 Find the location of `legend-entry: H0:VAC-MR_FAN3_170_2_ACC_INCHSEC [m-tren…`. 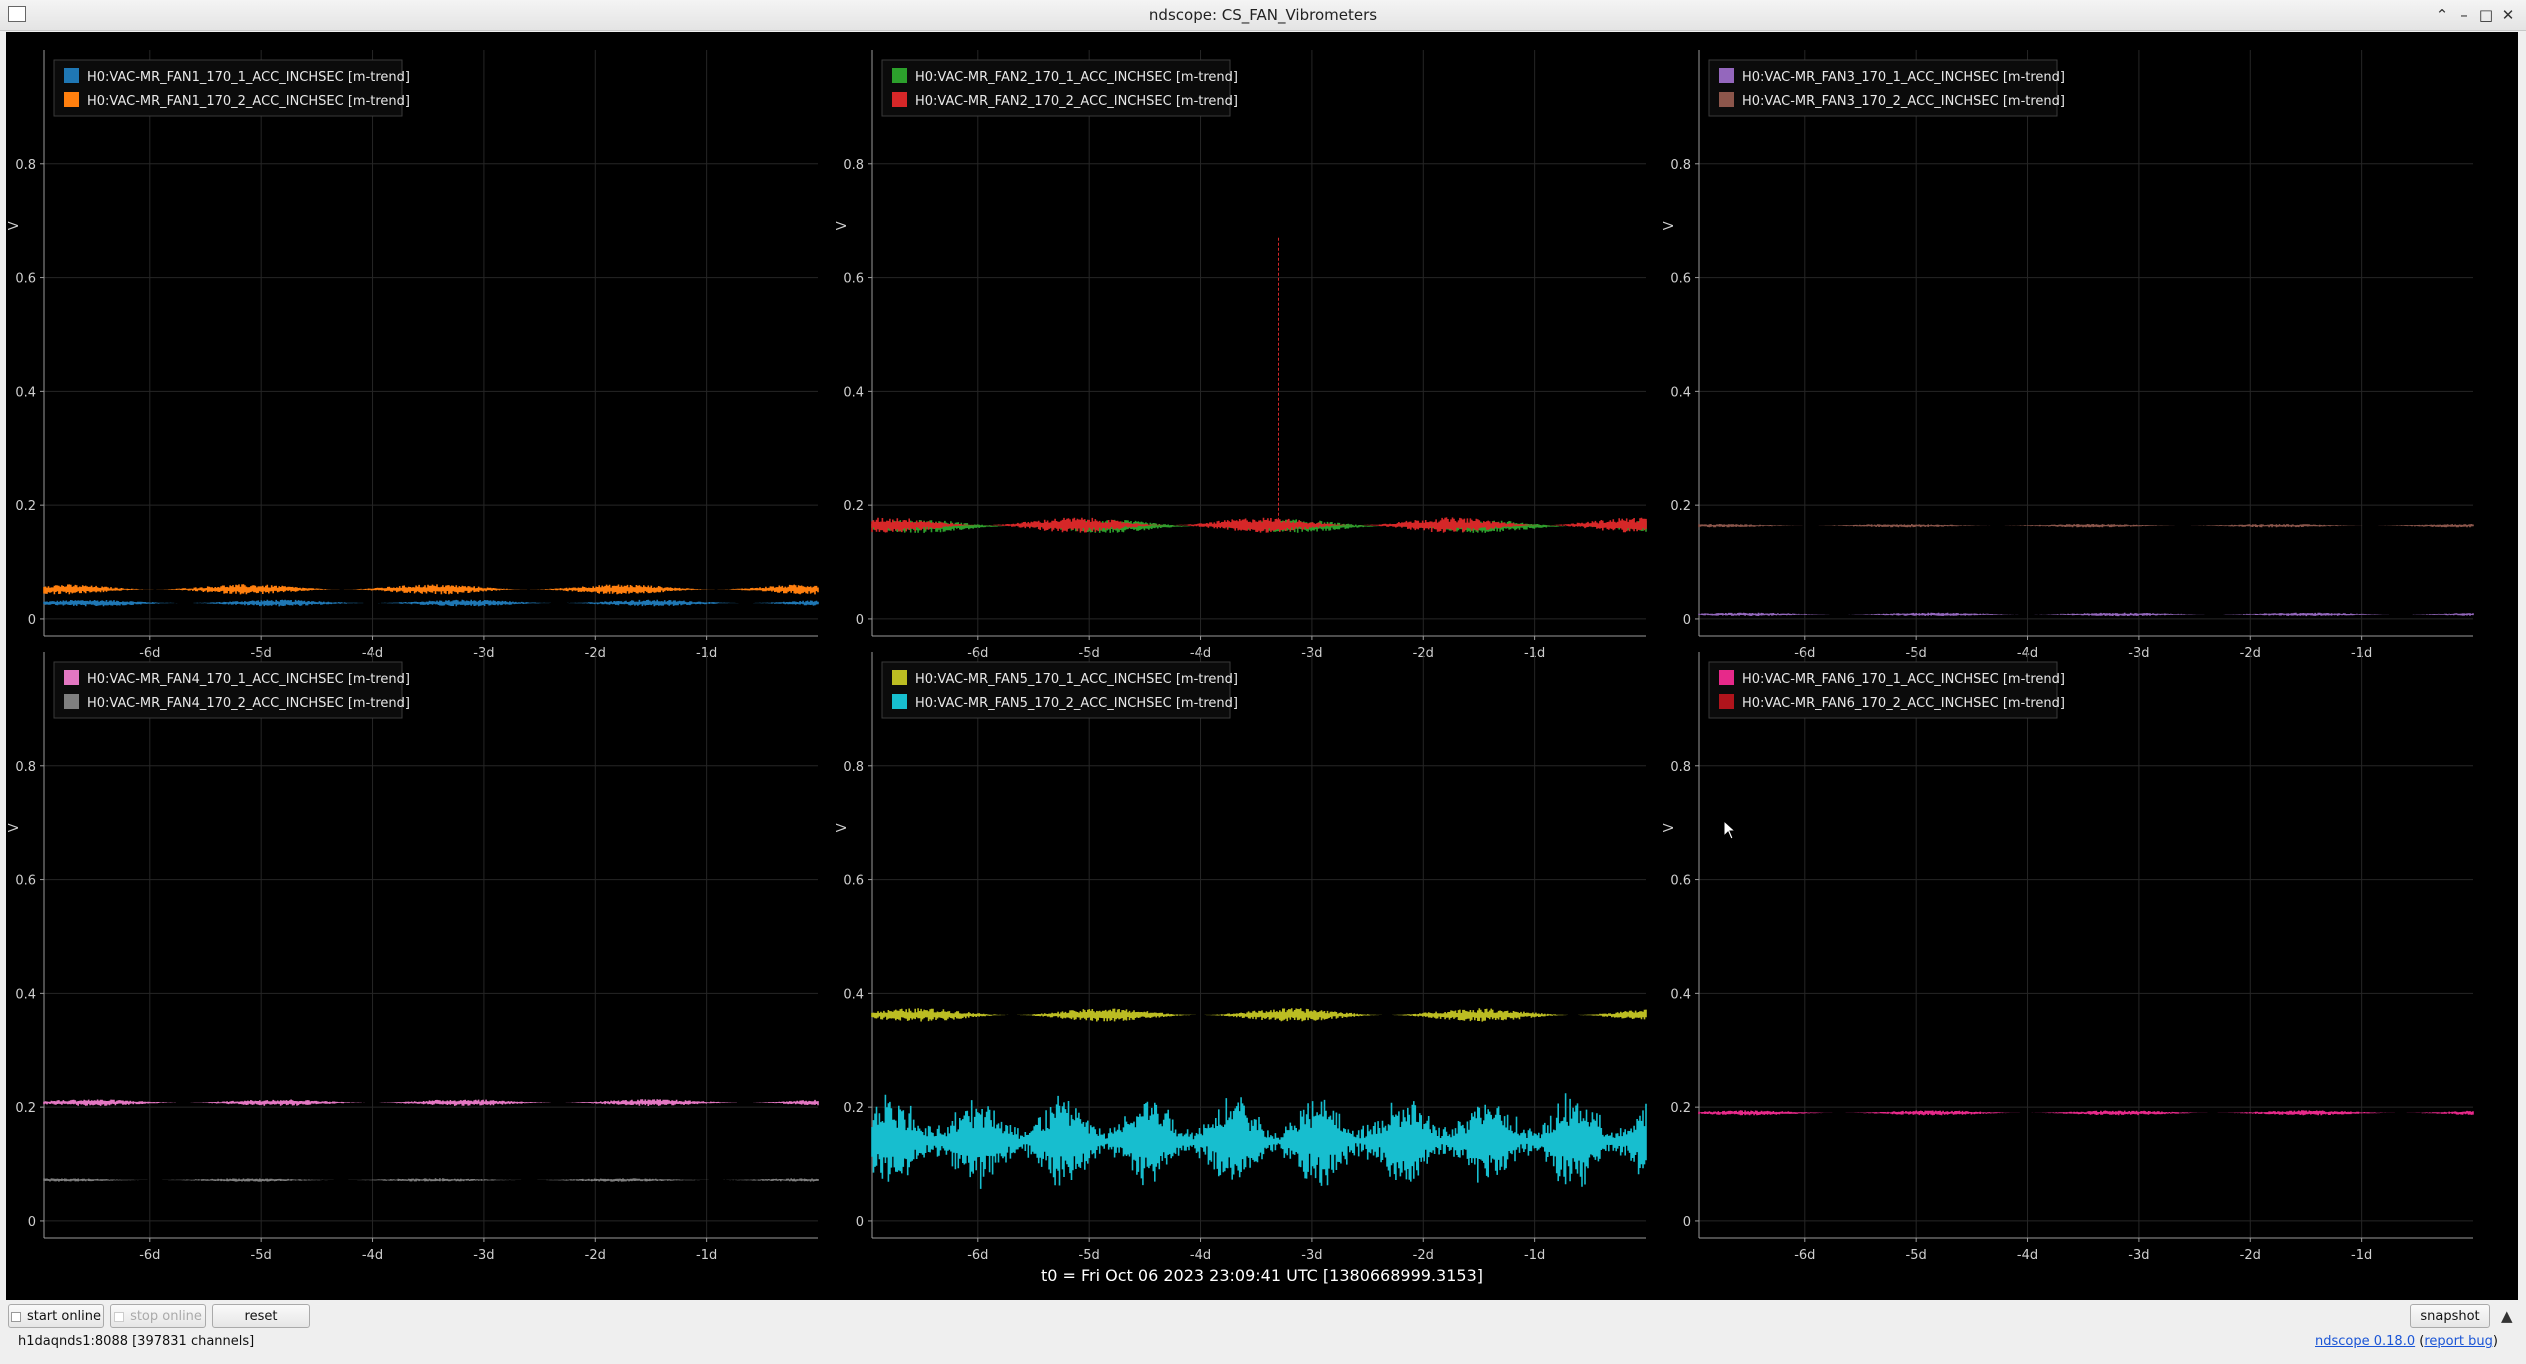

legend-entry: H0:VAC-MR_FAN3_170_2_ACC_INCHSEC [m-tren… is located at coordinates (1903, 101).